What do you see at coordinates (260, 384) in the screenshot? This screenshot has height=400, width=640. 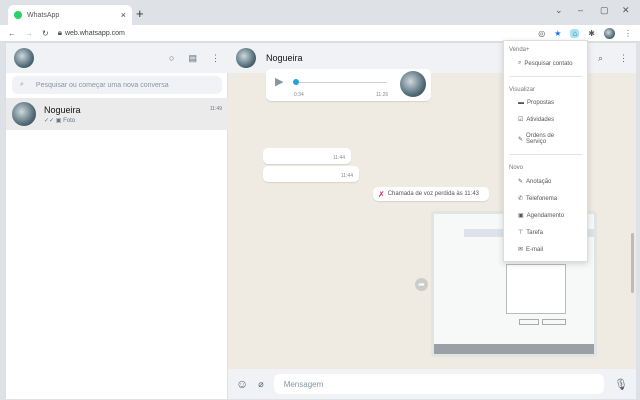 I see `attach-icon: ⌀` at bounding box center [260, 384].